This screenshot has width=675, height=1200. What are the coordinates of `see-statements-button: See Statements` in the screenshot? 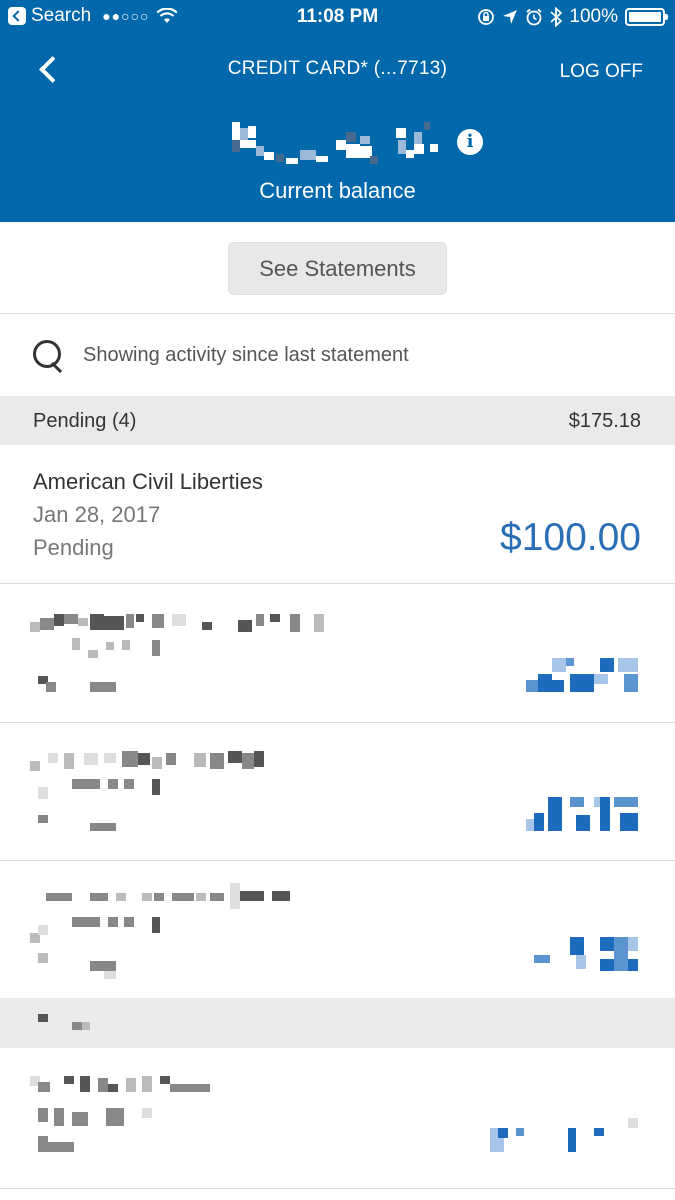 It's located at (337, 268).